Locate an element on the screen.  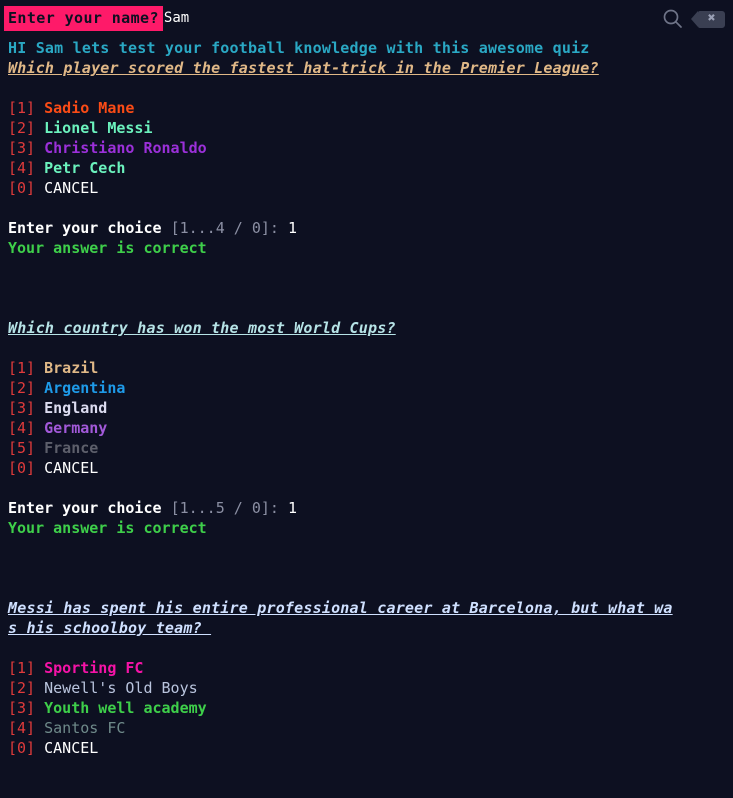
option-label: Sporting FC is located at coordinates (94, 668).